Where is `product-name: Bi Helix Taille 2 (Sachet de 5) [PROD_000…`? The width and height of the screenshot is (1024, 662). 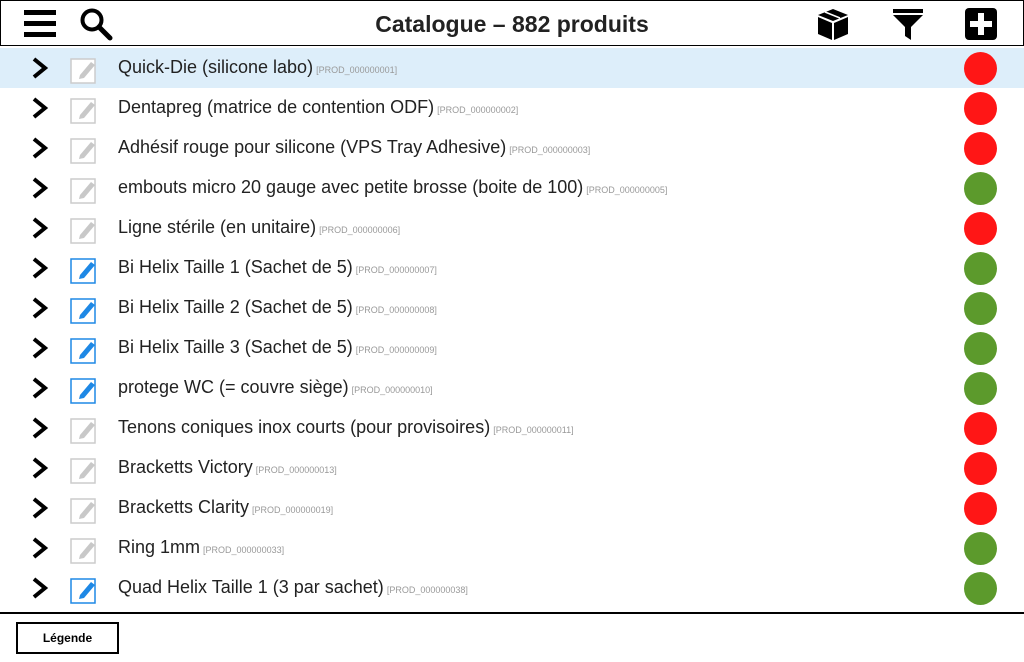
product-name: Bi Helix Taille 2 (Sachet de 5) [PROD_000… is located at coordinates (277, 307).